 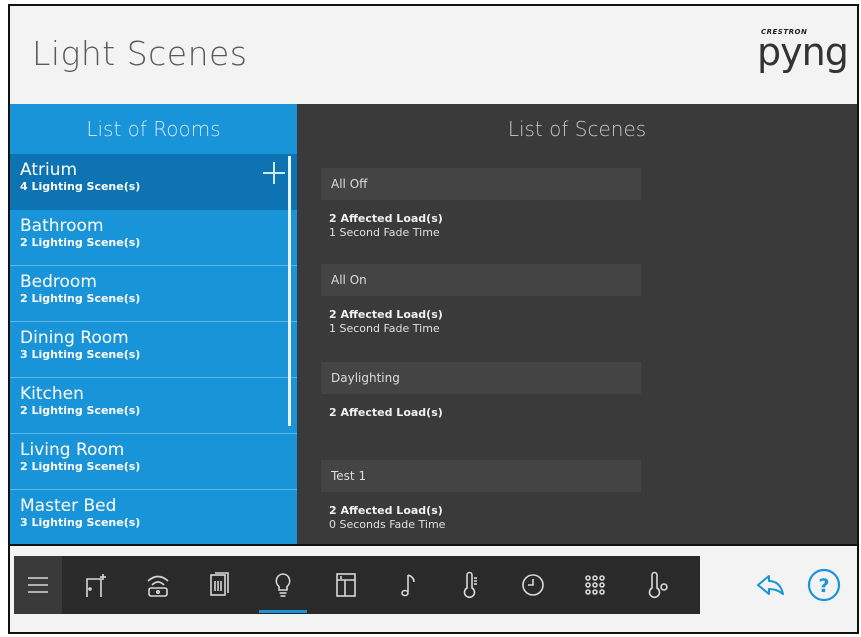 What do you see at coordinates (49, 170) in the screenshot?
I see `room-name: Atrium` at bounding box center [49, 170].